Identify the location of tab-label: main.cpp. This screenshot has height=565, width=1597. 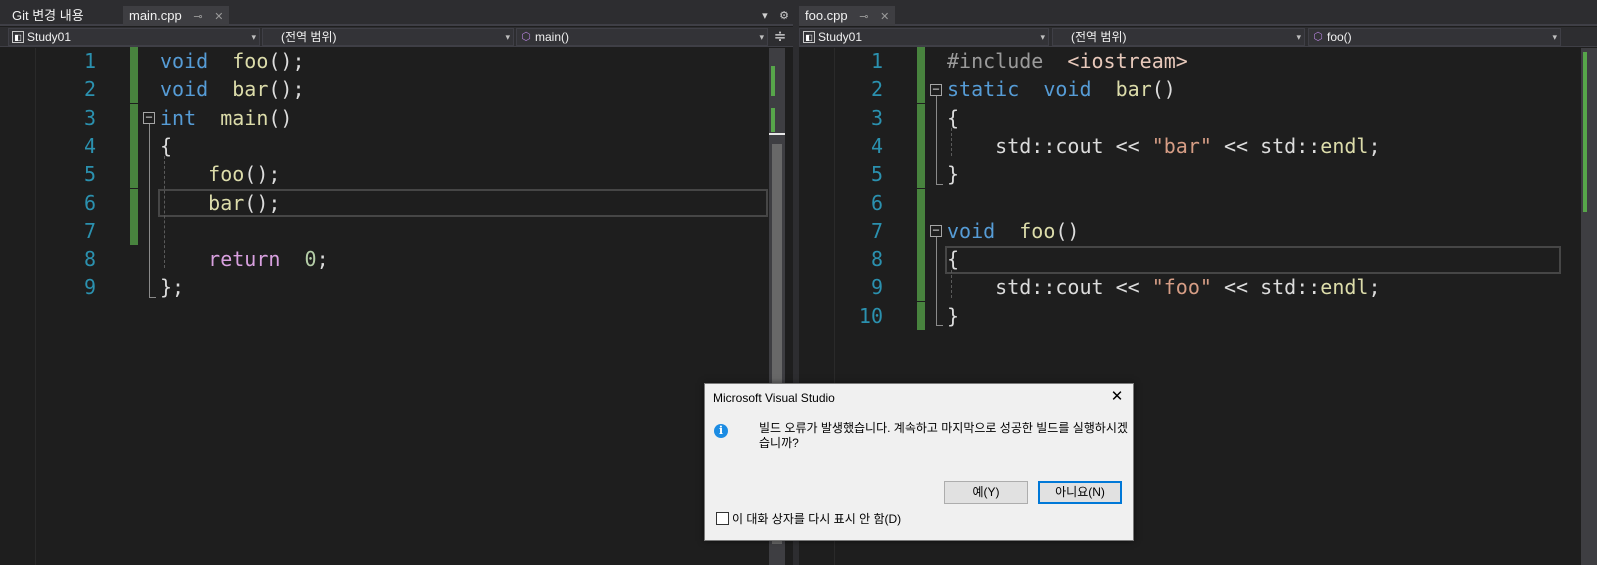
(155, 15).